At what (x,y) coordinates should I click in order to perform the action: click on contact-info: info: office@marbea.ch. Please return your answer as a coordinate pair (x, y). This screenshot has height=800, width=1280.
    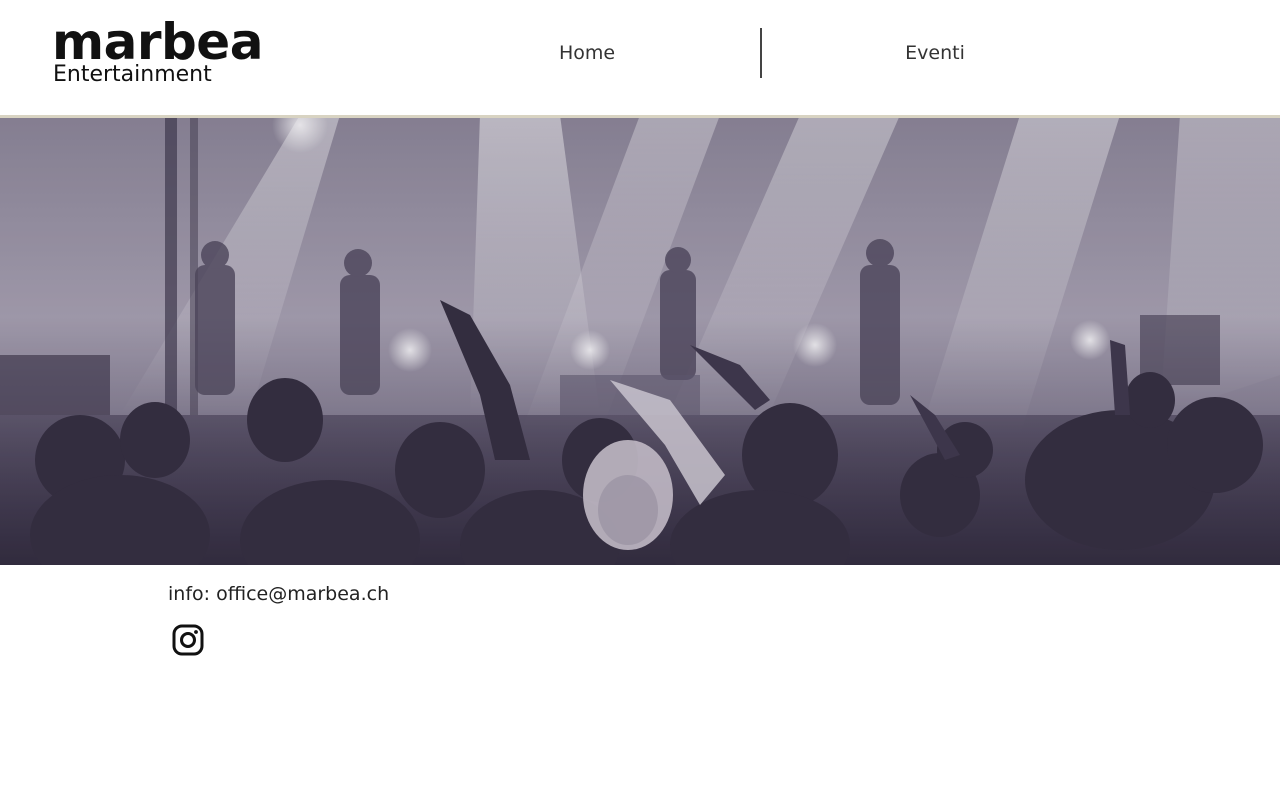
    Looking at the image, I should click on (278, 594).